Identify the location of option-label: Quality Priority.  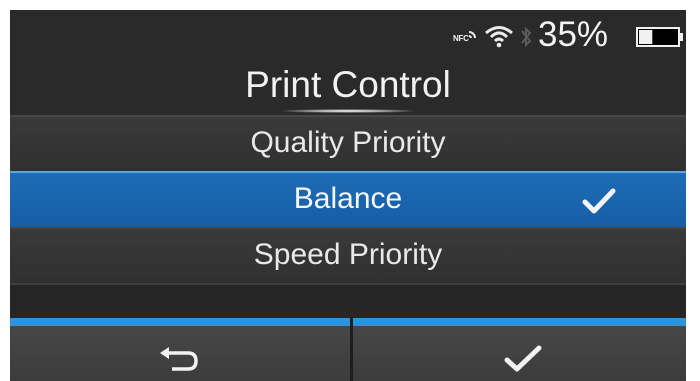
(348, 142).